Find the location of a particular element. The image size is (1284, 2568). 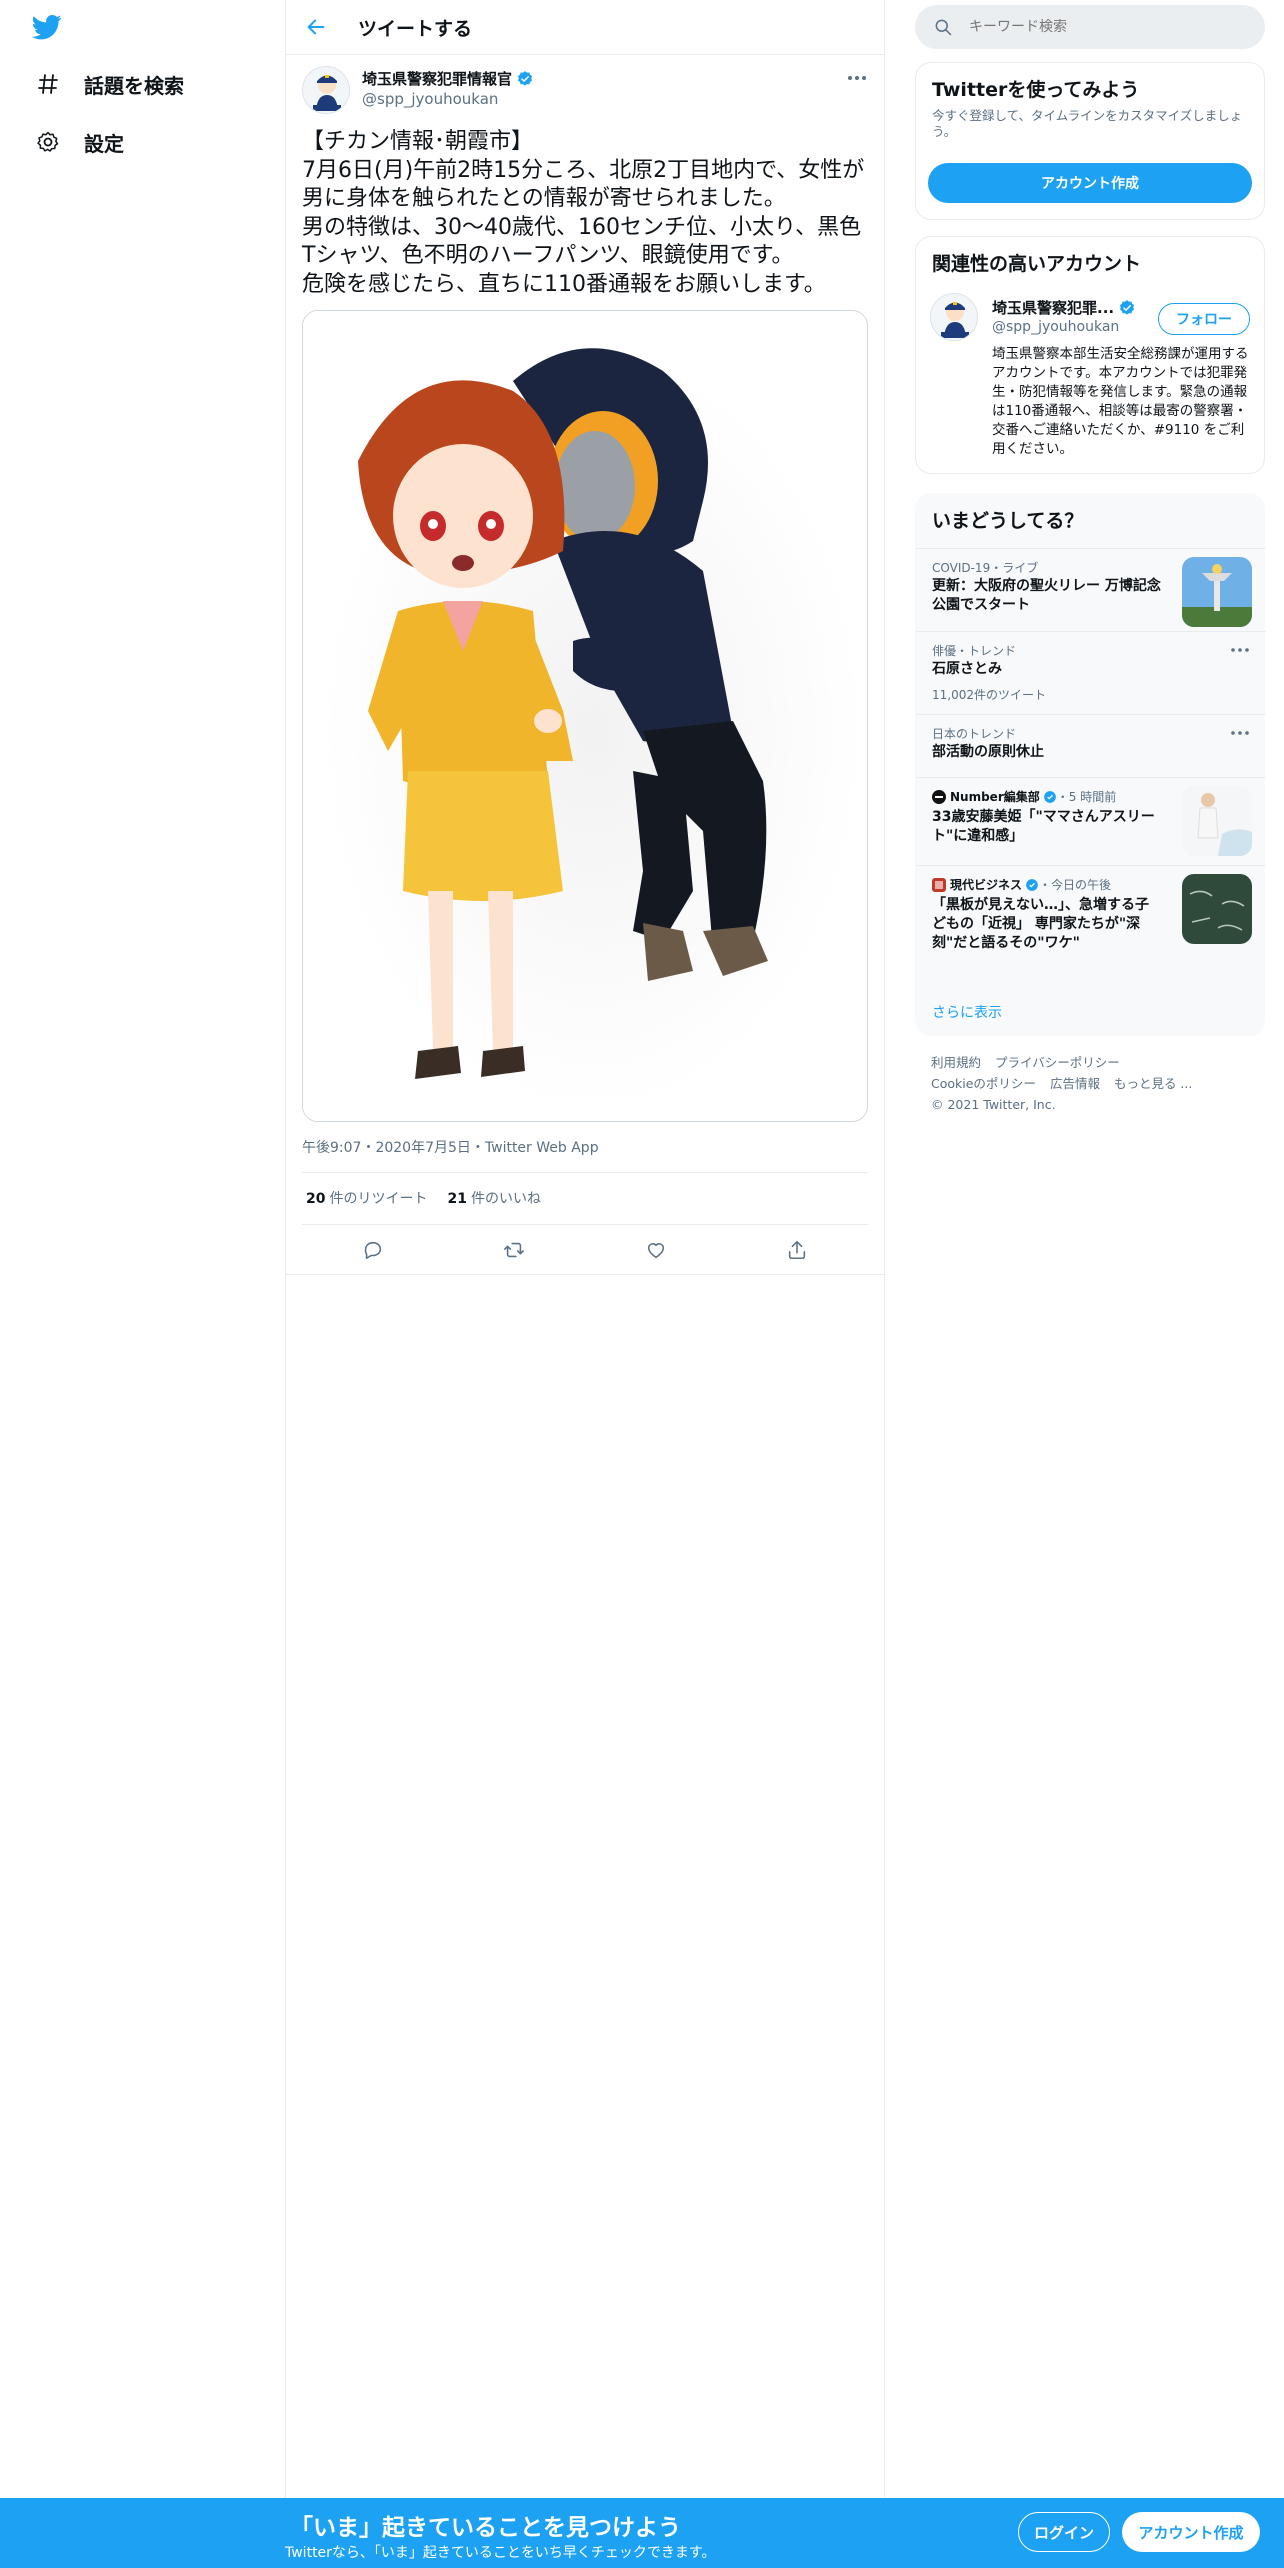

signup-button: アカウント作成 is located at coordinates (1191, 2532).